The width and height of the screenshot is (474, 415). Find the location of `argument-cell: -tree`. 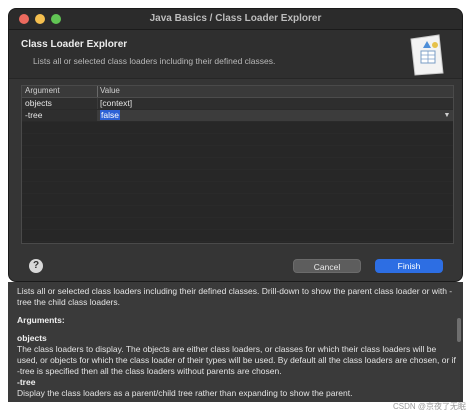

argument-cell: -tree is located at coordinates (34, 115).